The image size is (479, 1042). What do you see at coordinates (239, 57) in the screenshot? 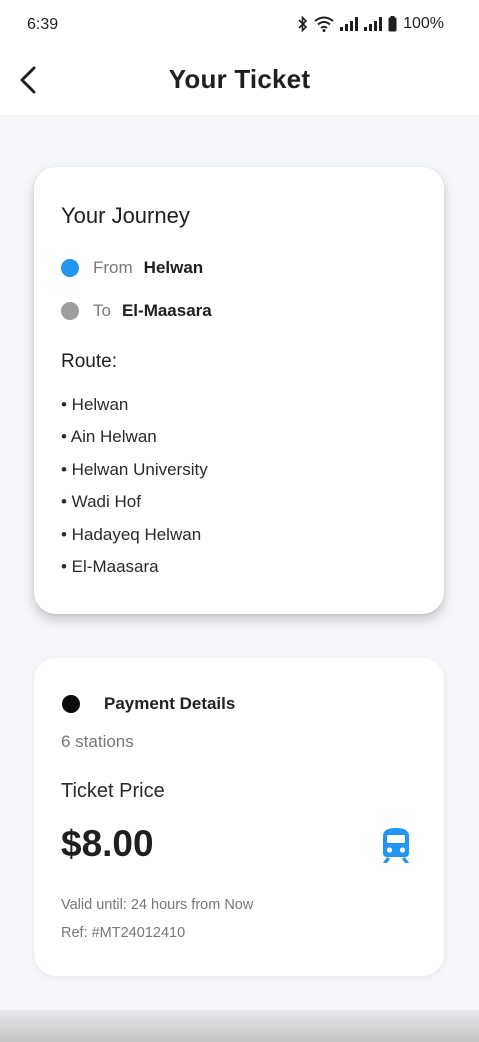
I see `app-bar: 6:39 100% Your Ticket` at bounding box center [239, 57].